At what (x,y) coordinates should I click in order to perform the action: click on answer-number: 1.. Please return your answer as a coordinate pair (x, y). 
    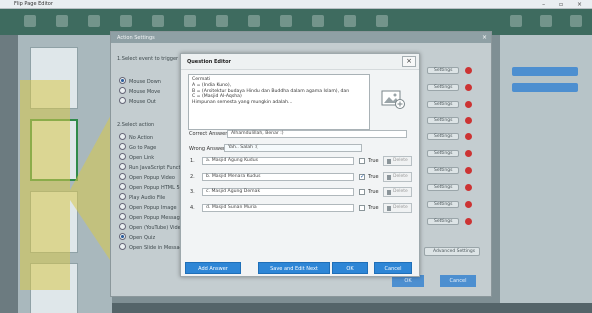
    Looking at the image, I should click on (192, 161).